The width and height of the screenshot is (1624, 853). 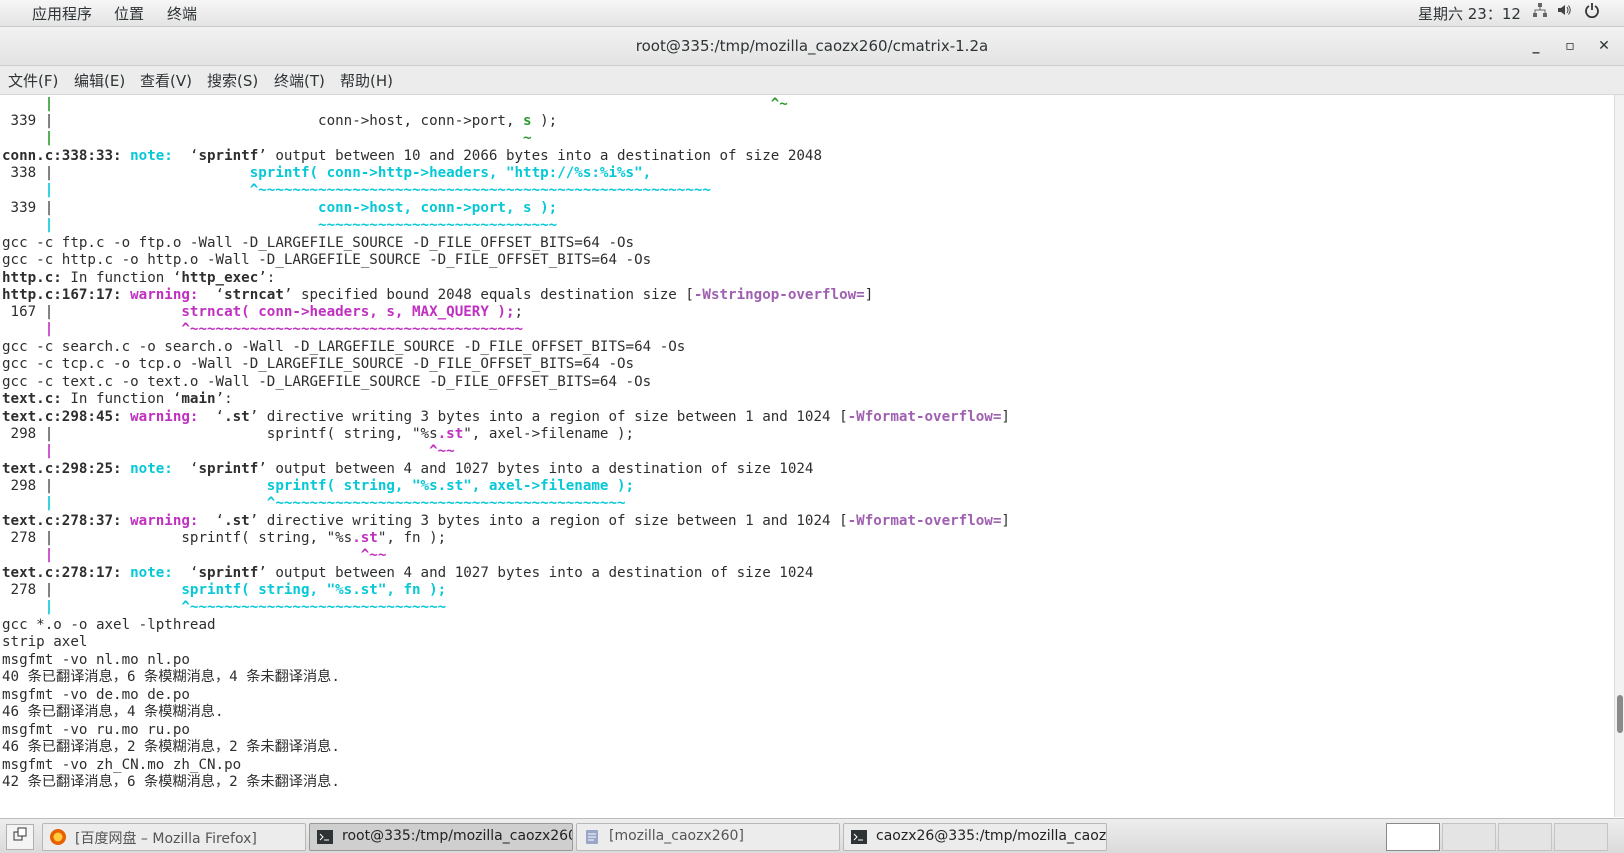 I want to click on menu-search: 搜索(S), so click(x=232, y=80).